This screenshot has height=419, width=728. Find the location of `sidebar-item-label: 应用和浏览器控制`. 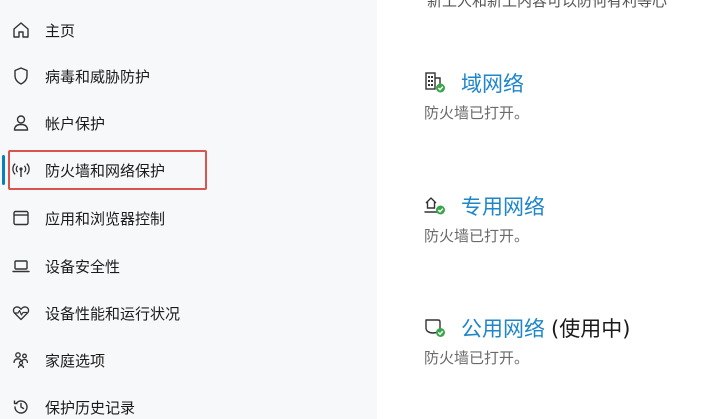

sidebar-item-label: 应用和浏览器控制 is located at coordinates (105, 218).